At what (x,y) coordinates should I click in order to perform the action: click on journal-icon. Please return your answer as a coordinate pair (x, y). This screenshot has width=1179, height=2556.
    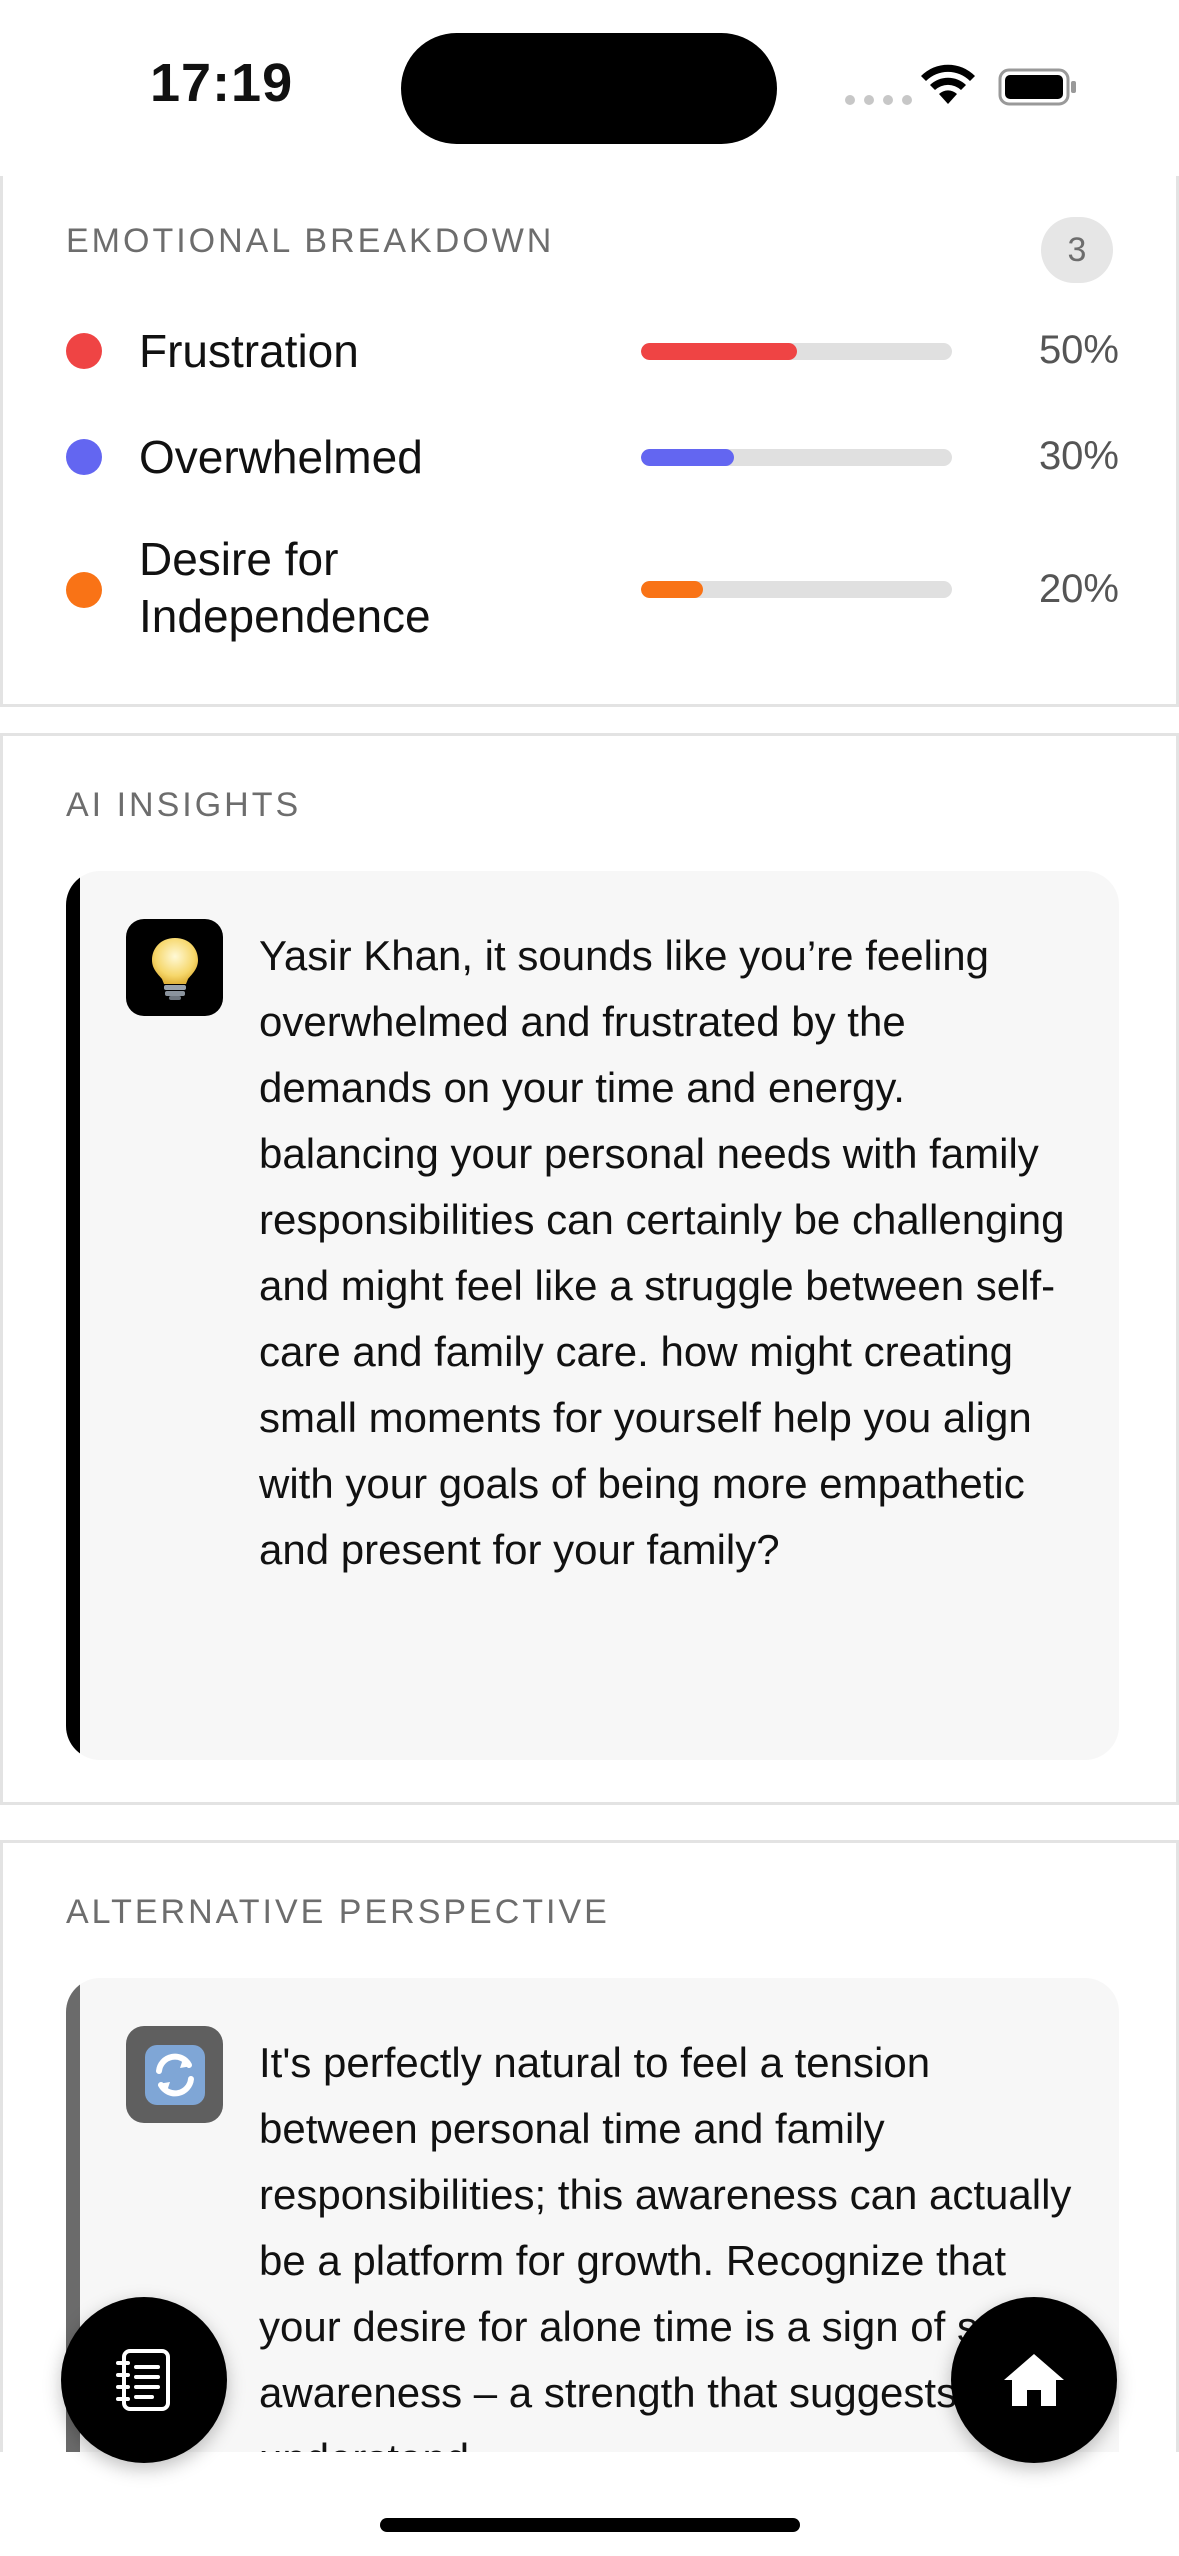
    Looking at the image, I should click on (143, 2380).